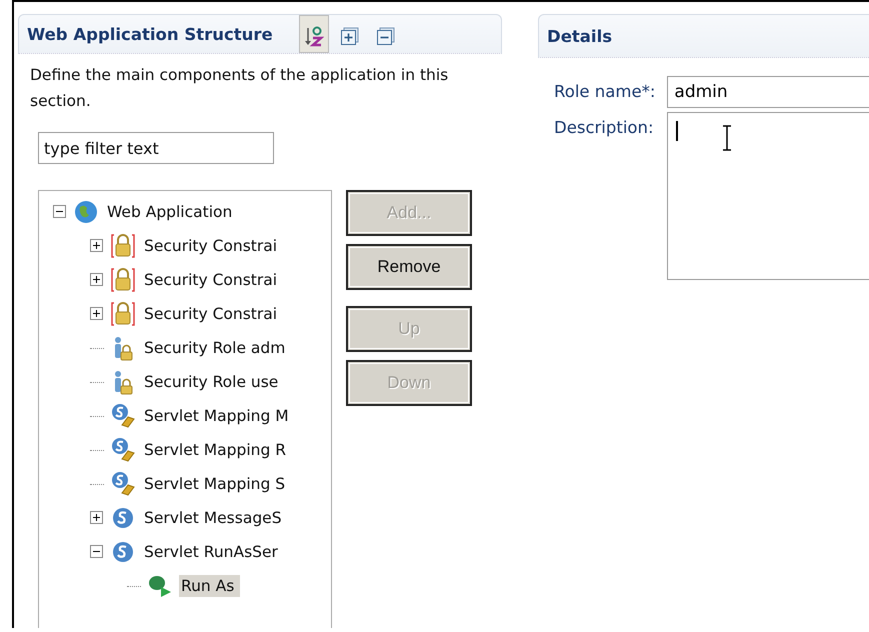 This screenshot has width=869, height=632. Describe the element at coordinates (217, 450) in the screenshot. I see `tree-item: Servlet Mapping R` at that location.